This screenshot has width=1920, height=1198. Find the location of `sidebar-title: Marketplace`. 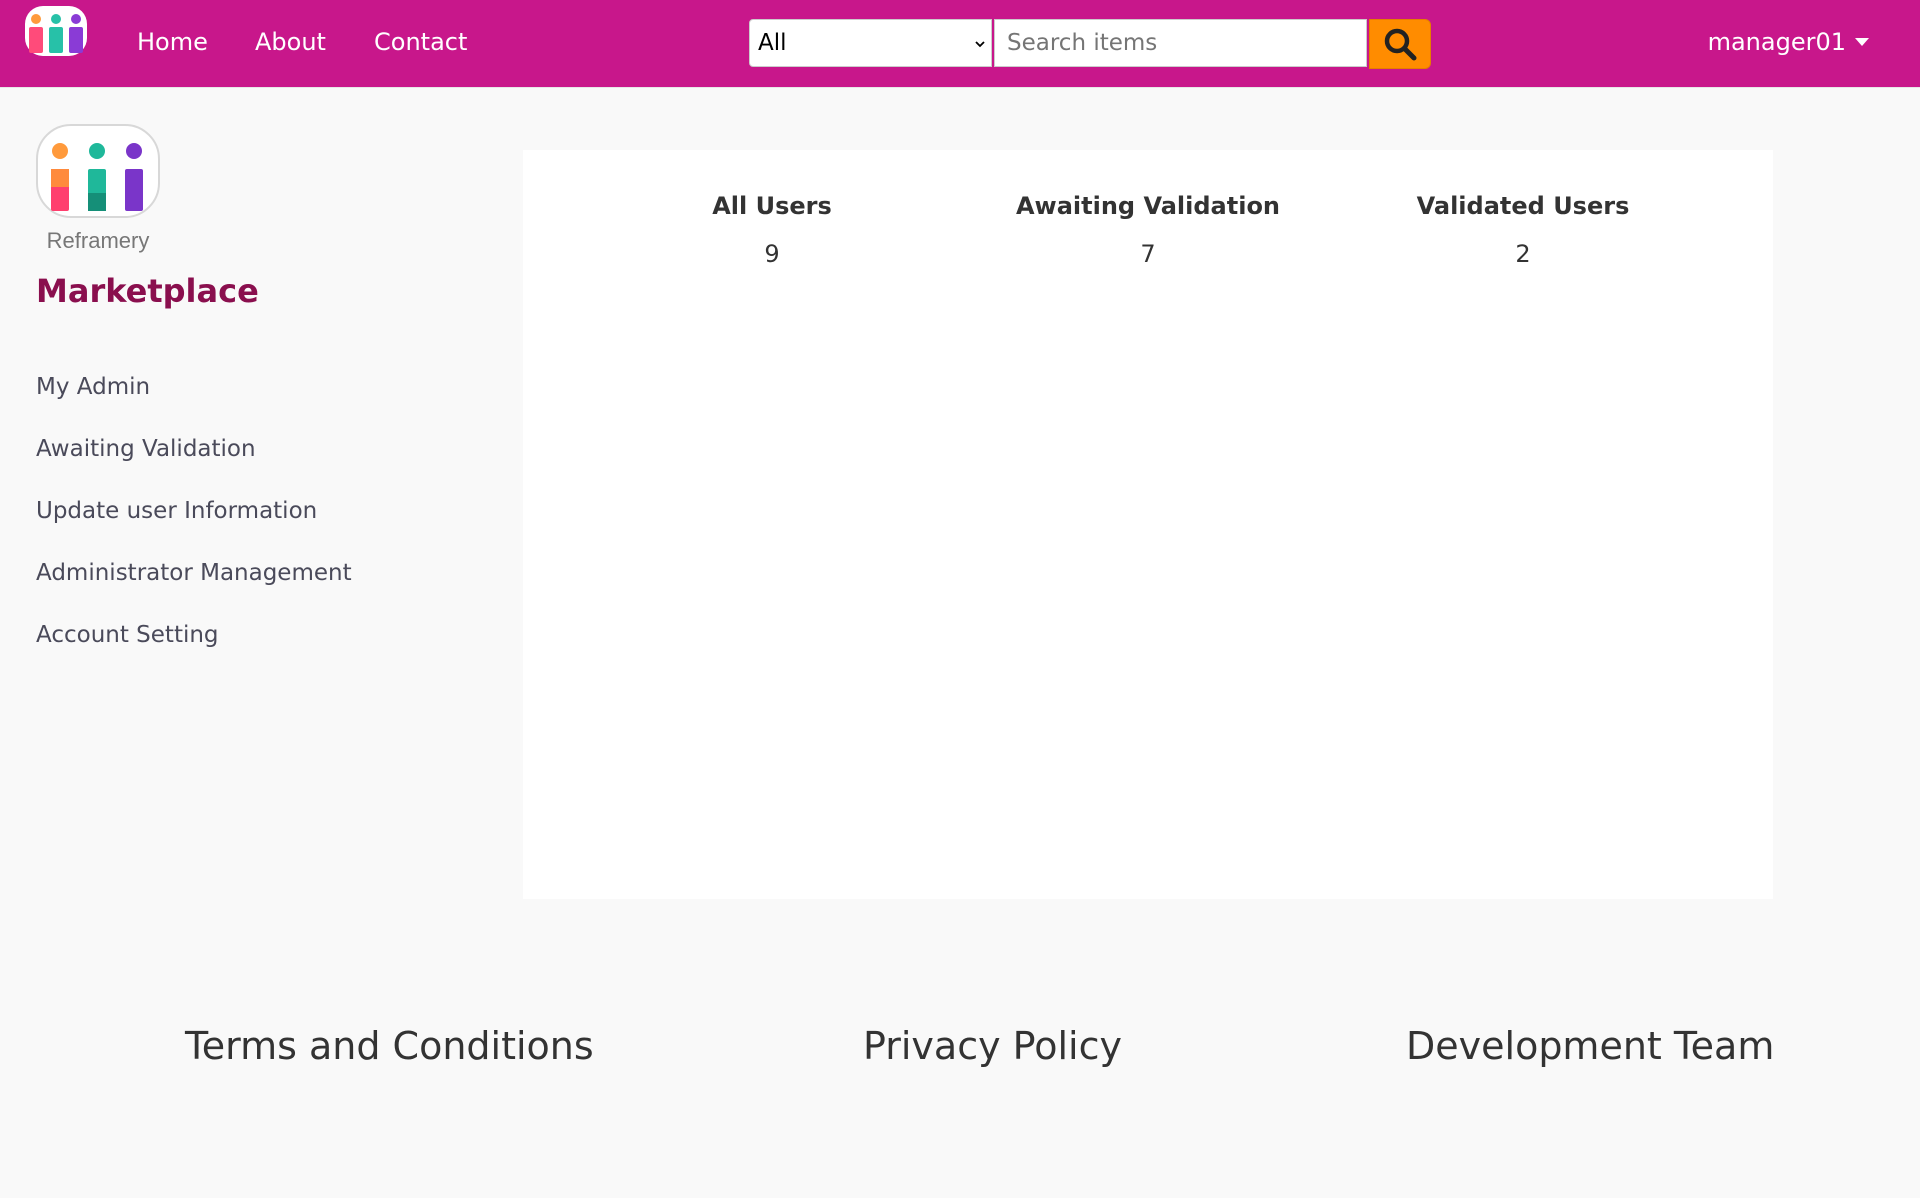

sidebar-title: Marketplace is located at coordinates (147, 291).